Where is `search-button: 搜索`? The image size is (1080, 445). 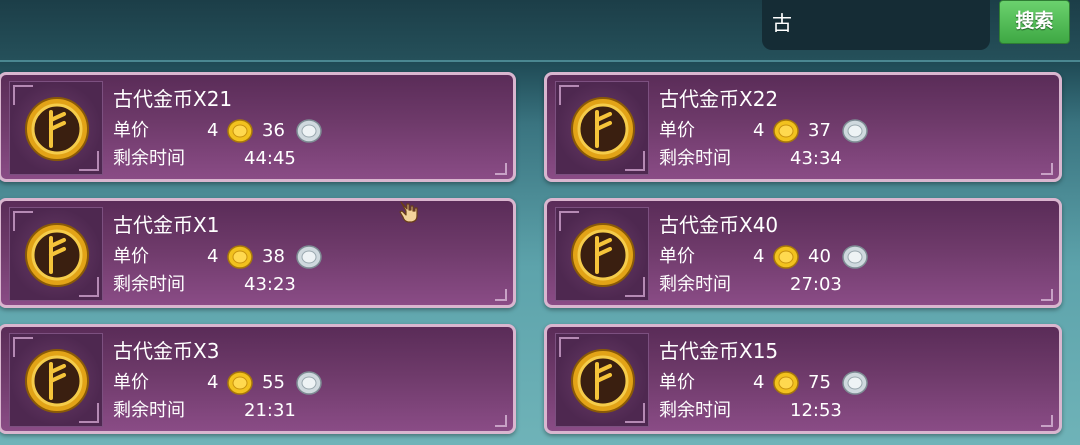
search-button: 搜索 is located at coordinates (1034, 22).